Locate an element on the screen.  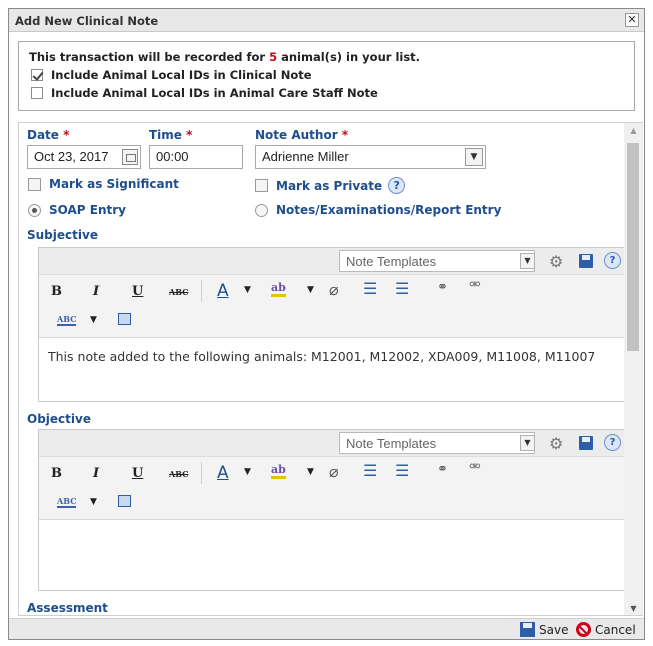
time-field: 00:00 is located at coordinates (196, 157).